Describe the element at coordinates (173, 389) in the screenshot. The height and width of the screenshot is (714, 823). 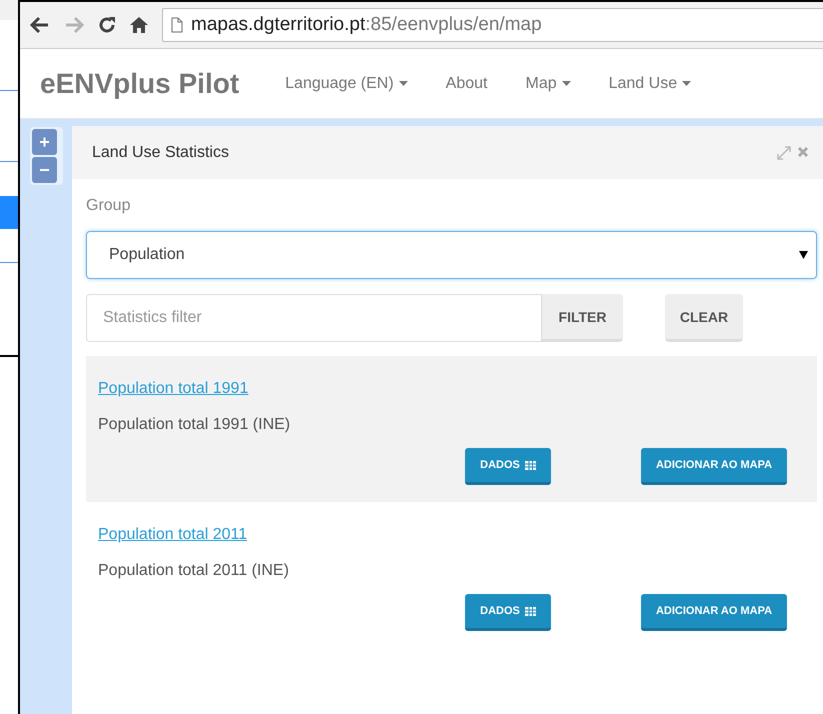
I see `statistic-link: Population total 1991` at that location.